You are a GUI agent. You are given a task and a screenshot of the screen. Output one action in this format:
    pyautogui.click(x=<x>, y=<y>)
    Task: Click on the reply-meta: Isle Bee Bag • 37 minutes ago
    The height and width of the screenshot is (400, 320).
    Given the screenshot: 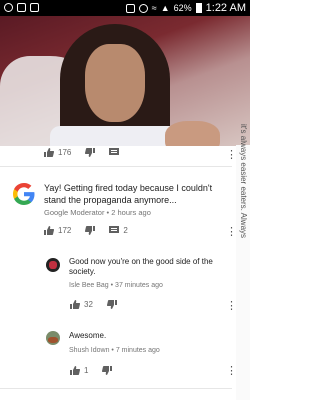 What is the action you would take?
    pyautogui.click(x=116, y=285)
    